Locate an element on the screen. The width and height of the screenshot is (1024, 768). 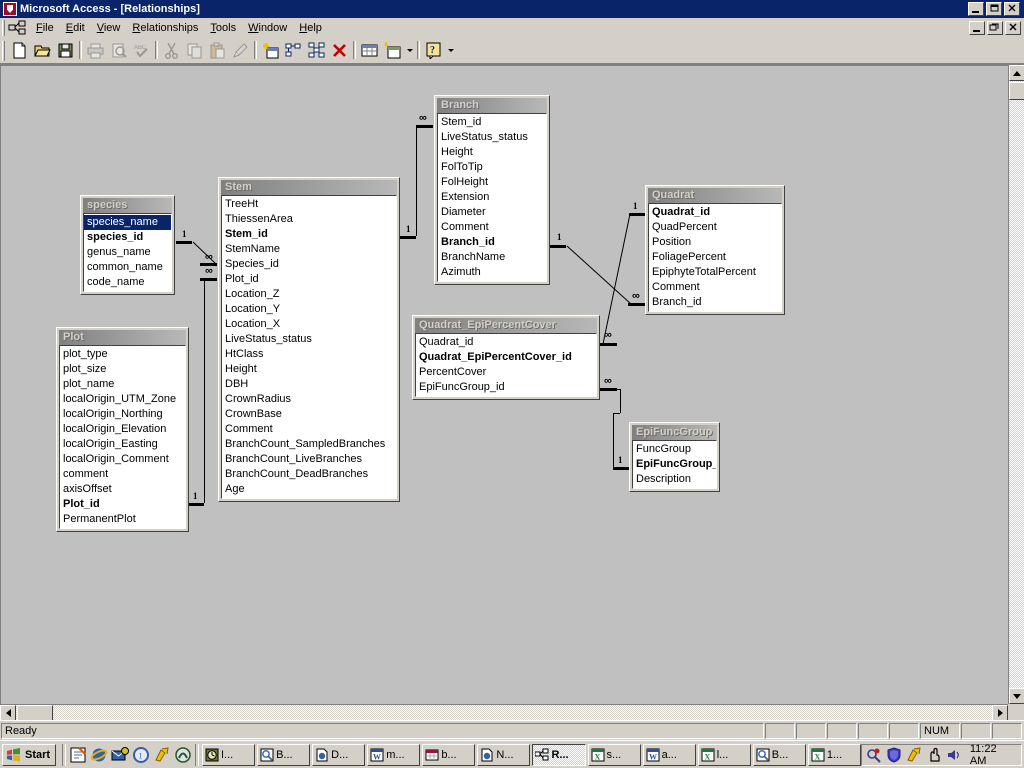
field-plot-localOrigin_Easting: localOrigin_Easting is located at coordinates (122, 444).